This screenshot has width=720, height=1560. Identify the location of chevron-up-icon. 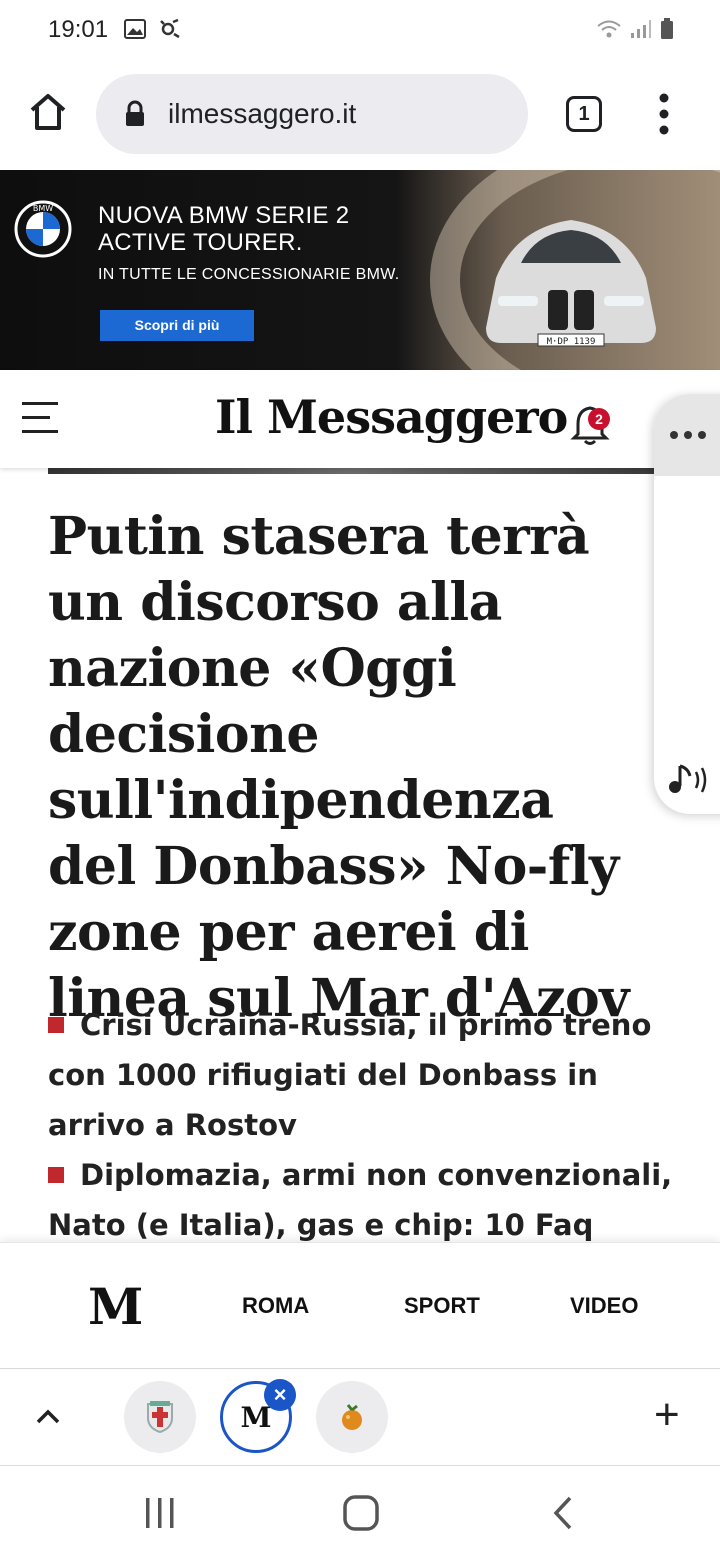
(48, 1417).